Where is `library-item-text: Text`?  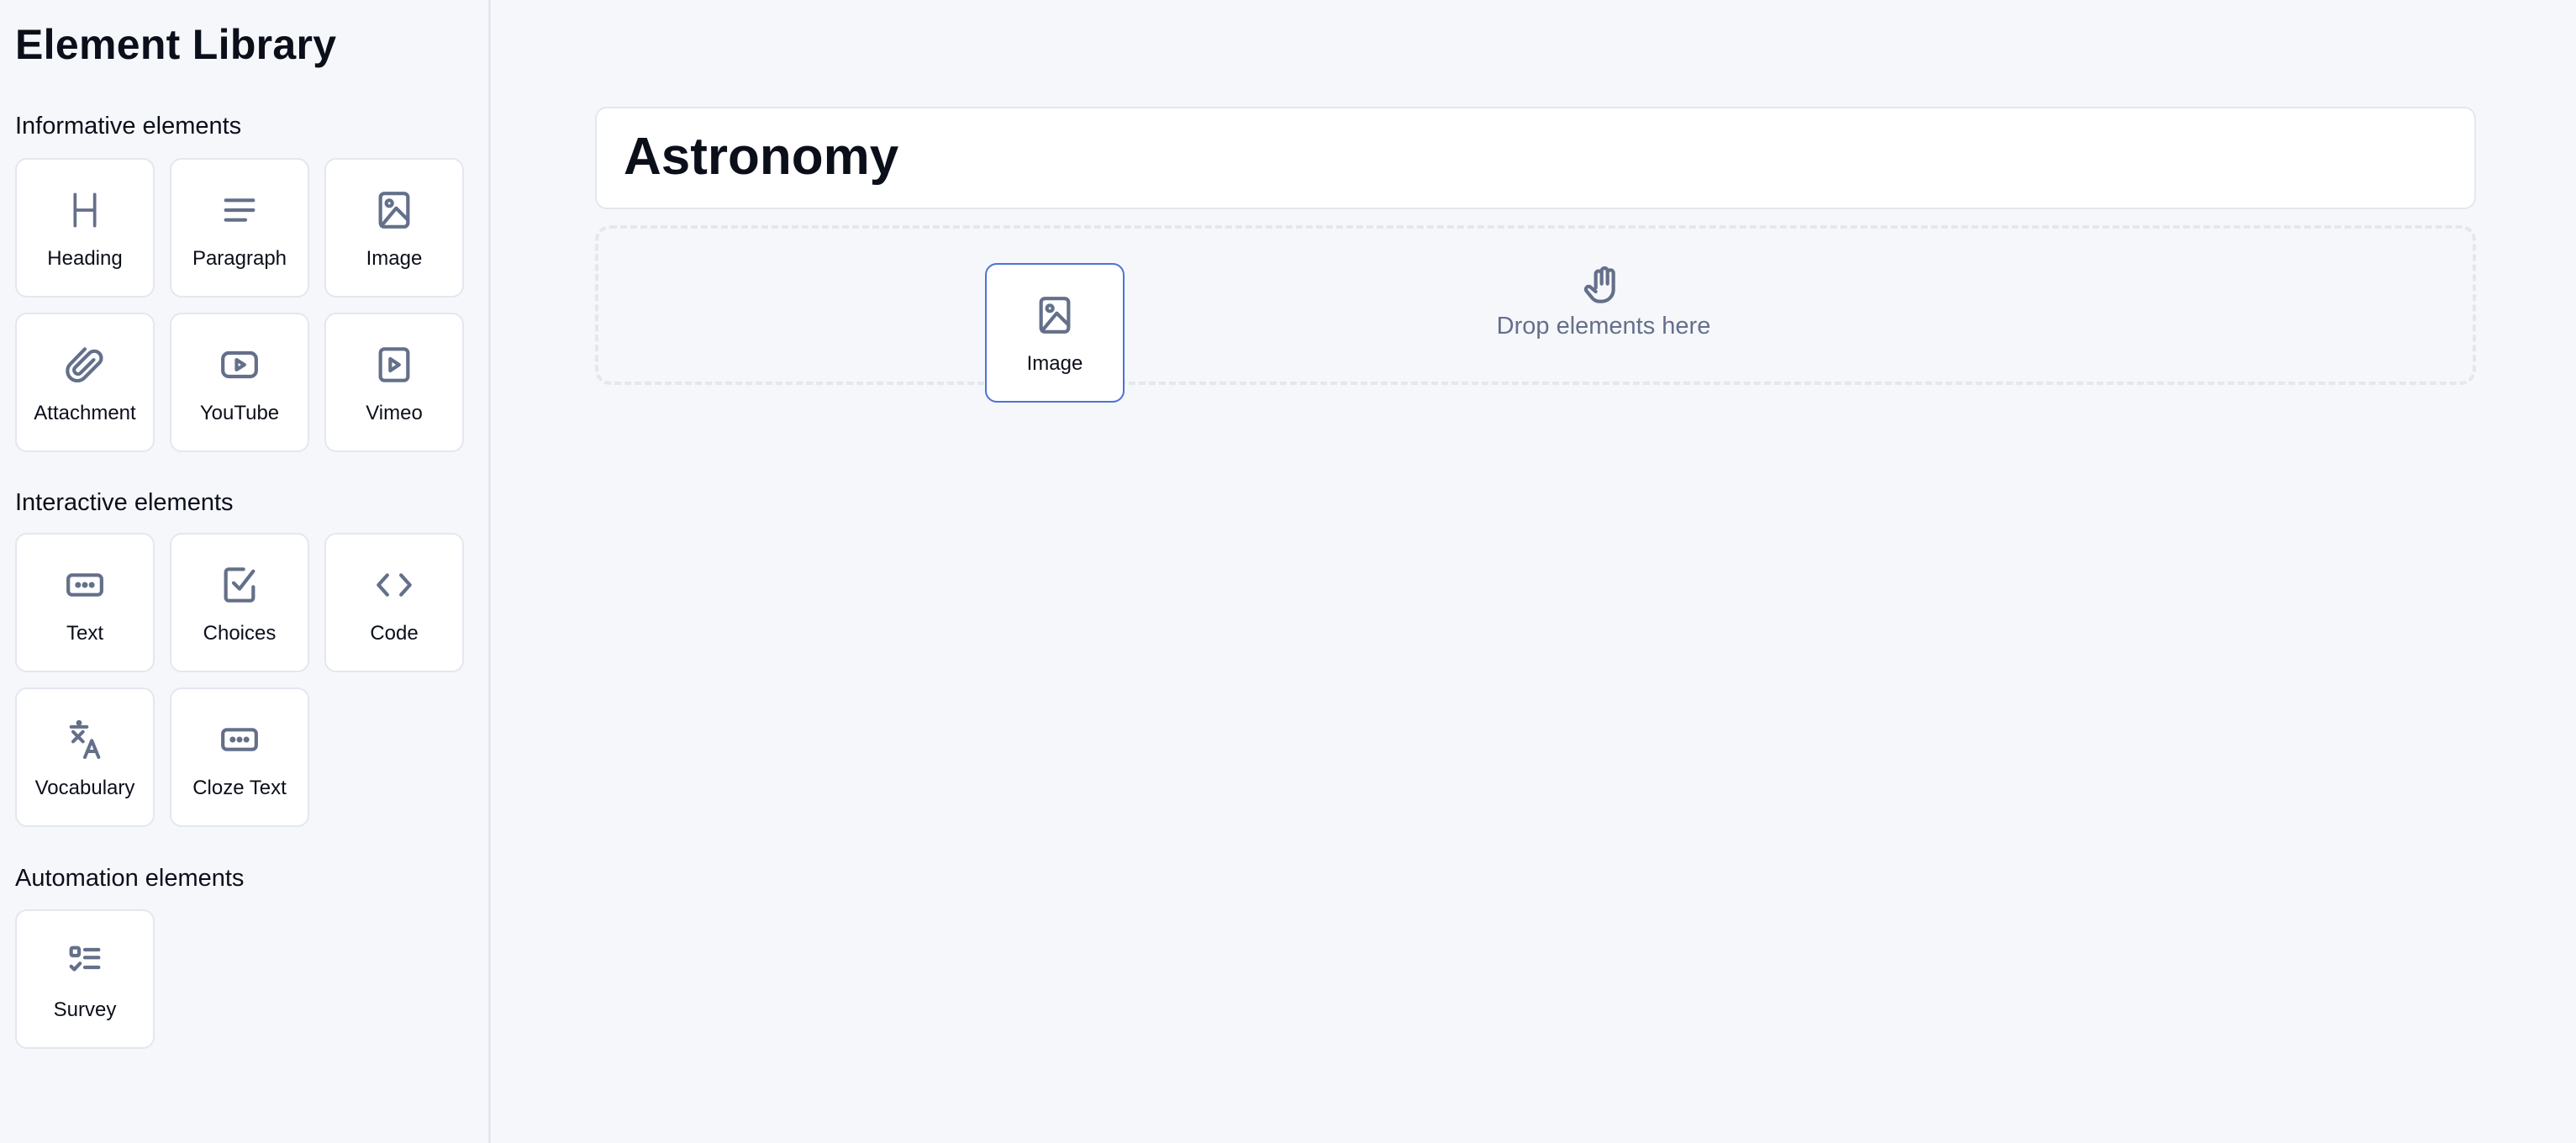
library-item-text: Text is located at coordinates (85, 602).